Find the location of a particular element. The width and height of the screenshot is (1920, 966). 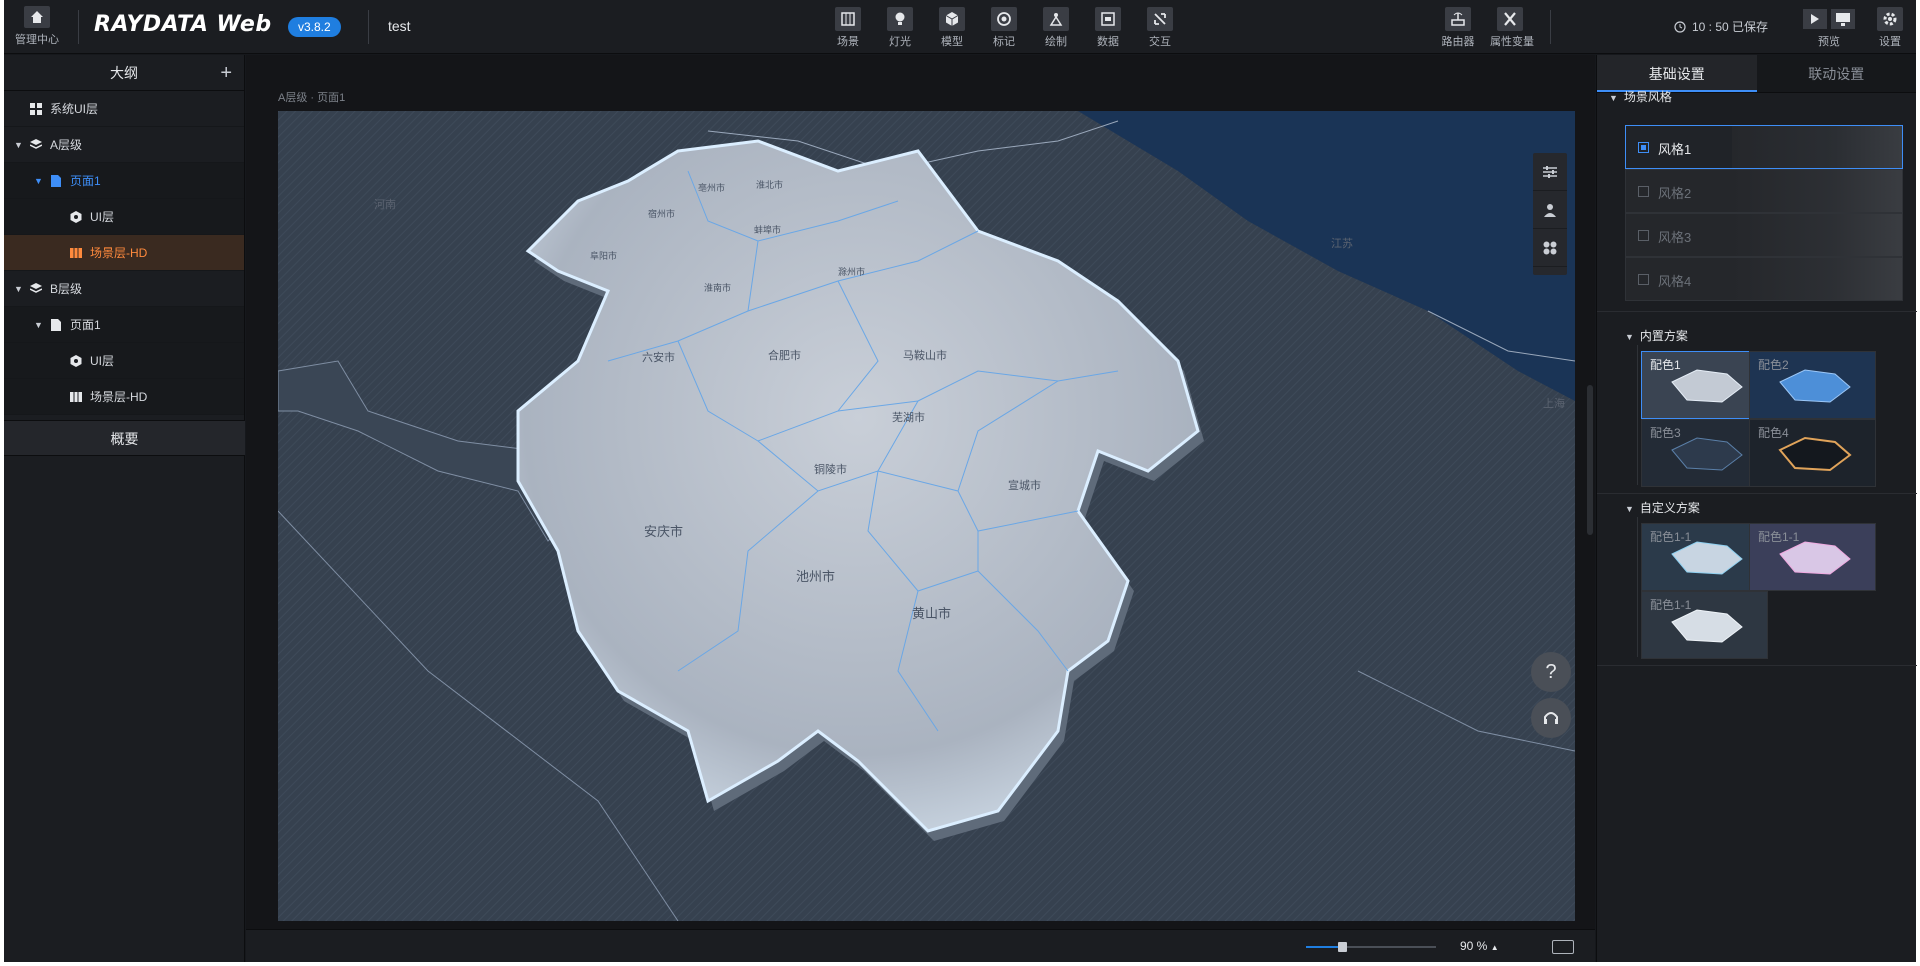

tool-data: 数据 is located at coordinates (1108, 29).